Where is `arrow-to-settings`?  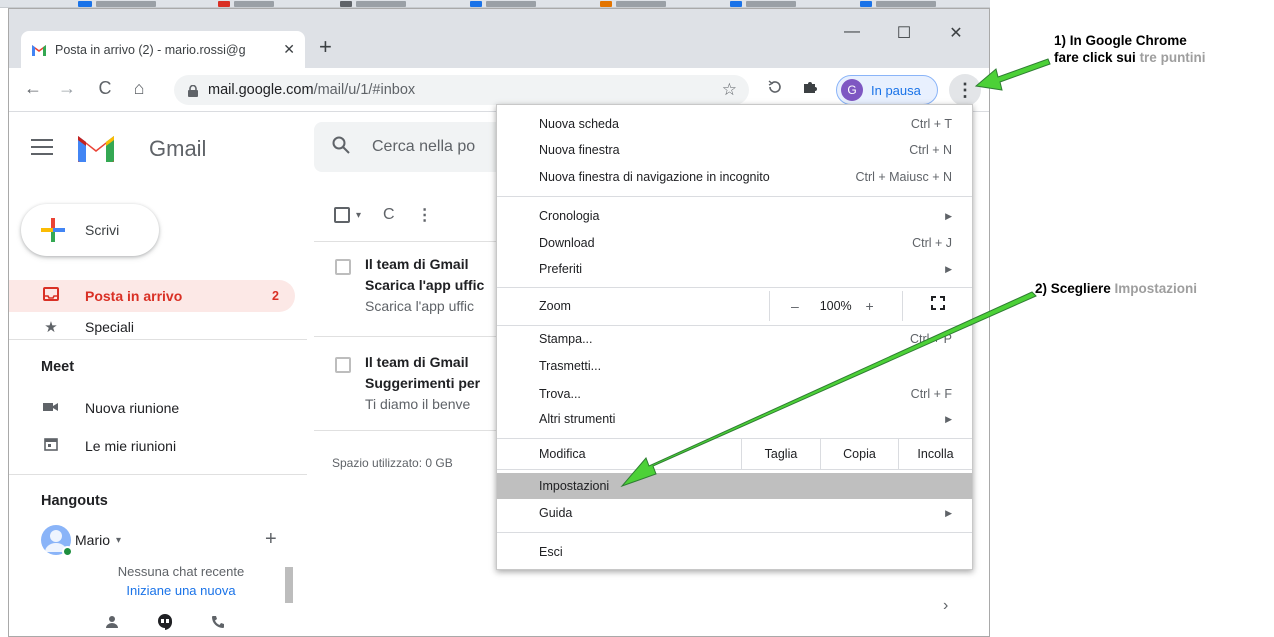
arrow-to-settings is located at coordinates (828, 389).